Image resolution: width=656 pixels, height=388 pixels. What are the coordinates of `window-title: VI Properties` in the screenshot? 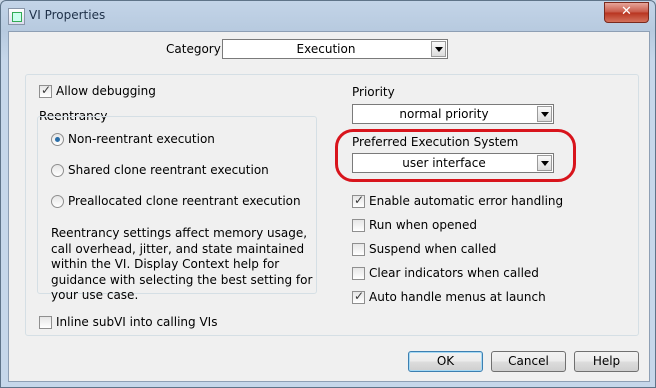 It's located at (67, 15).